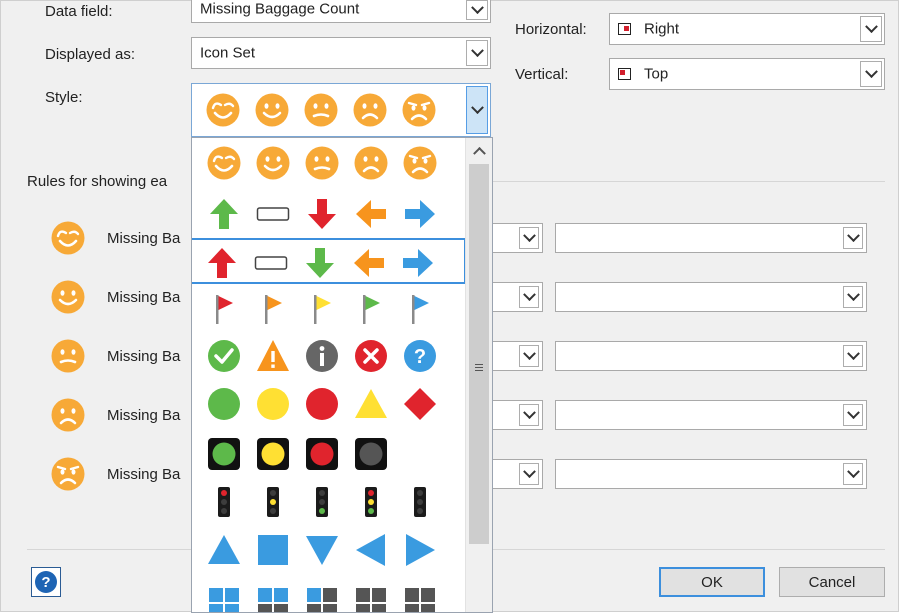 The width and height of the screenshot is (899, 613). Describe the element at coordinates (224, 404) in the screenshot. I see `green-circle-icon` at that location.